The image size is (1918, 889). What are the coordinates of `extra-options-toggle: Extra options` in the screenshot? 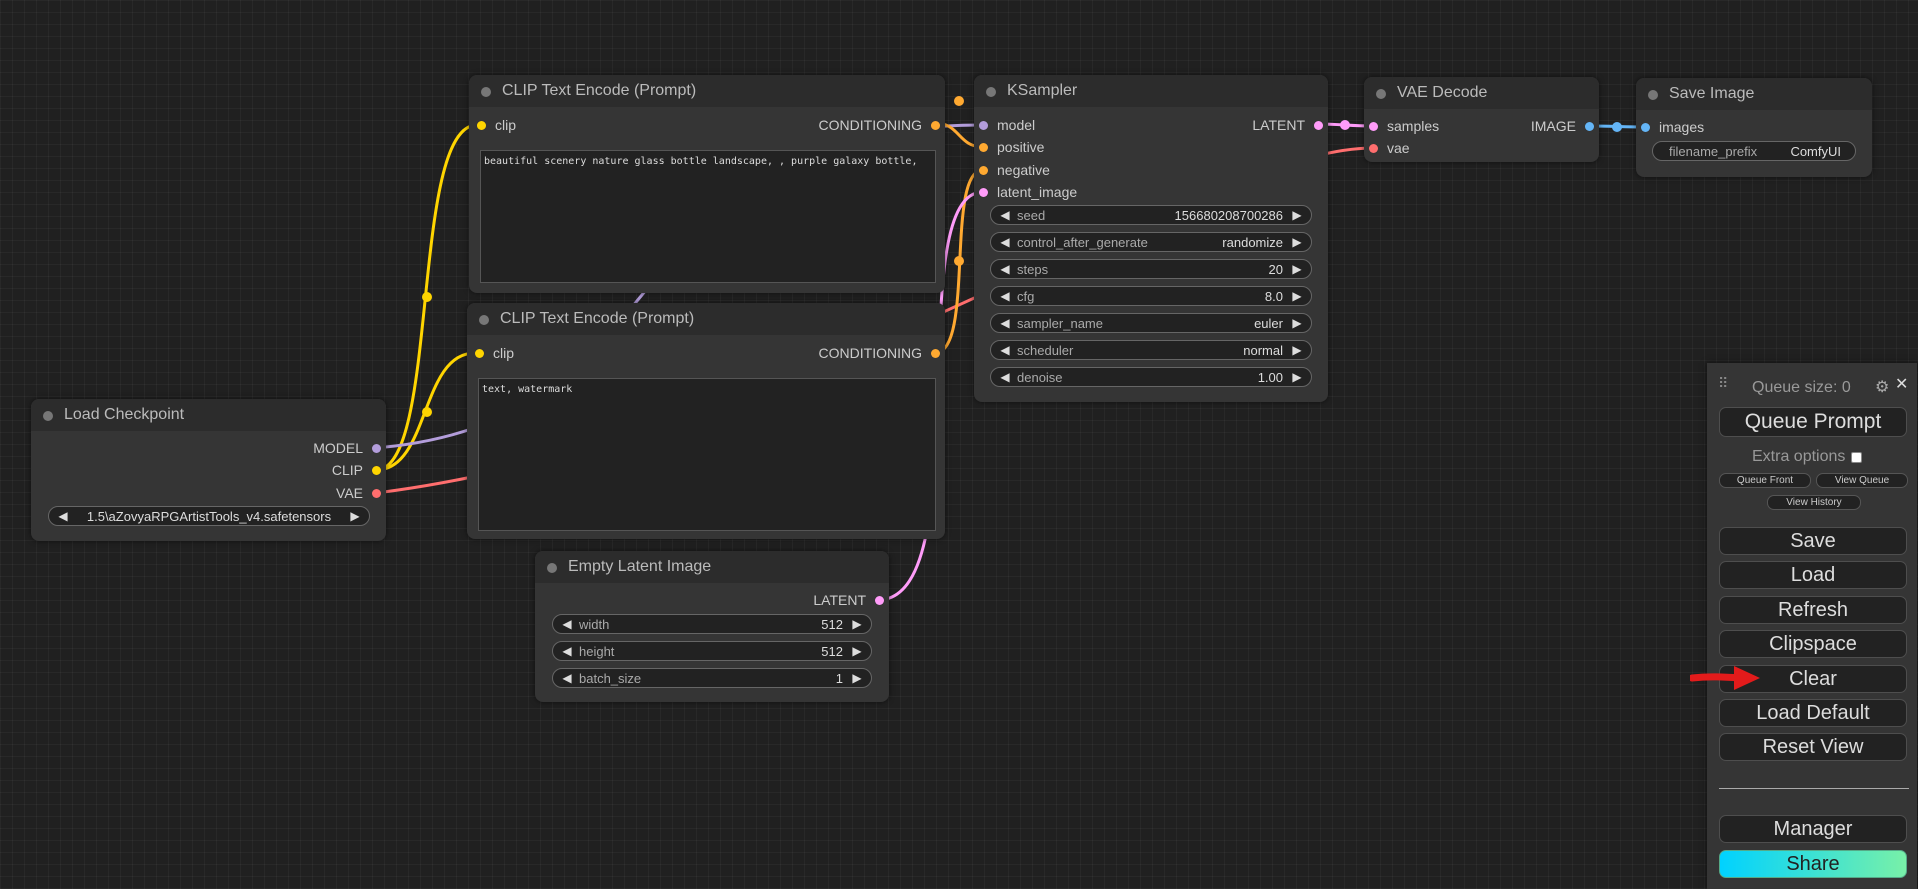 It's located at (1807, 457).